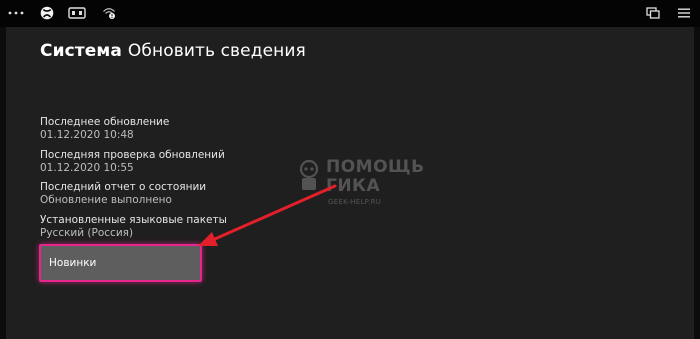  I want to click on snap-window-icon, so click(653, 13).